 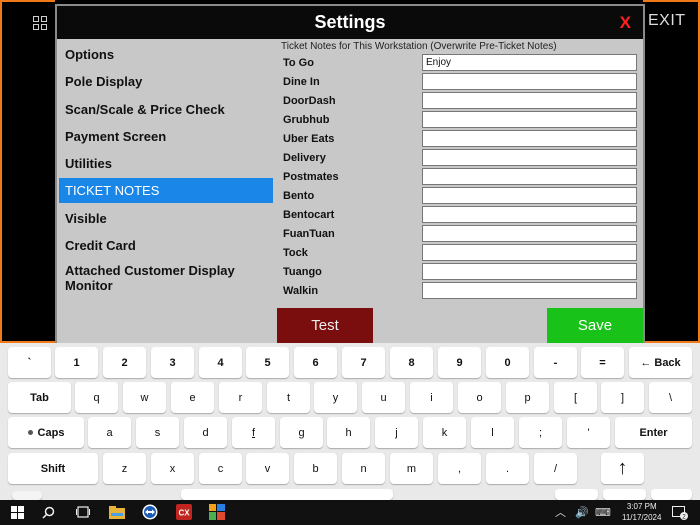 What do you see at coordinates (240, 397) in the screenshot?
I see `key-r: r` at bounding box center [240, 397].